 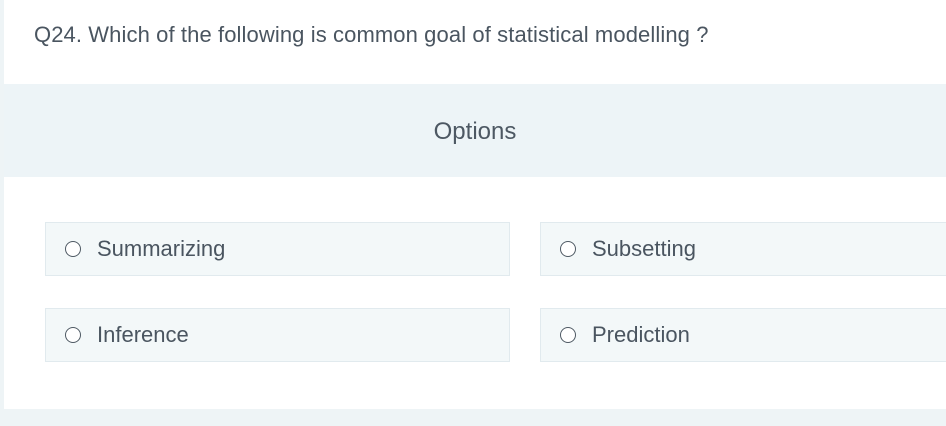 I want to click on option-subsetting: Subsetting, so click(x=743, y=249).